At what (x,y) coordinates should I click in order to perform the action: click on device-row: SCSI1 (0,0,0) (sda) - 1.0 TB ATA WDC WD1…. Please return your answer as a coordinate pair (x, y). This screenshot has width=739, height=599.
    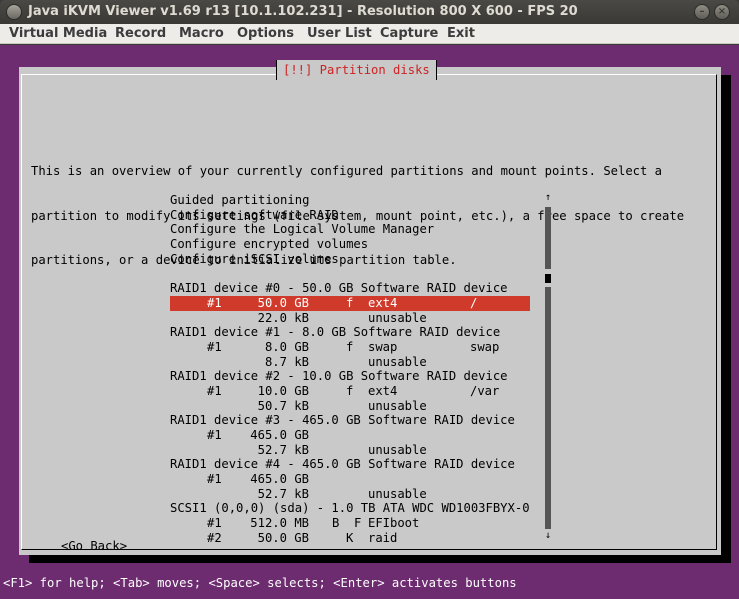
    Looking at the image, I should click on (350, 508).